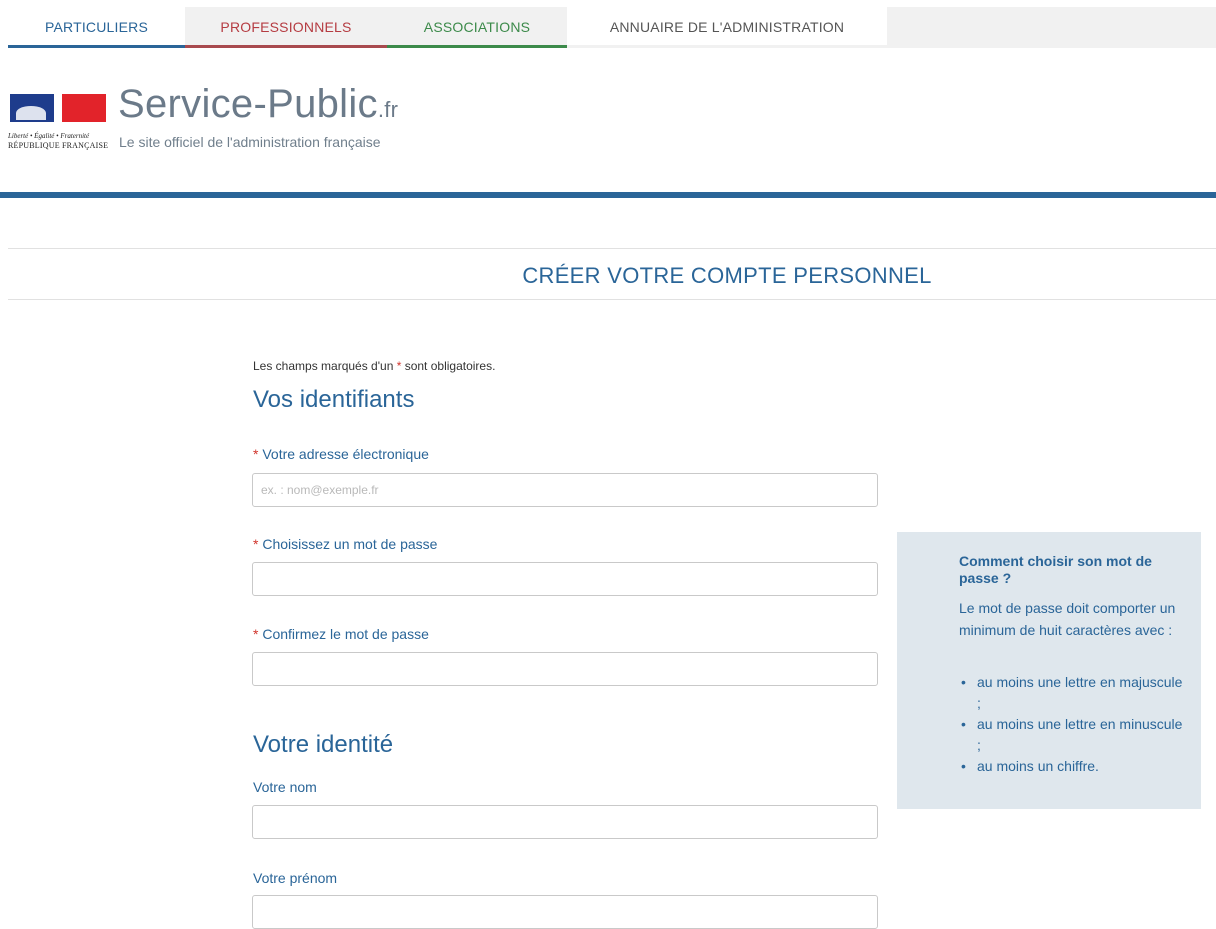 The width and height of the screenshot is (1216, 929). I want to click on site-name-tld: .fr, so click(388, 109).